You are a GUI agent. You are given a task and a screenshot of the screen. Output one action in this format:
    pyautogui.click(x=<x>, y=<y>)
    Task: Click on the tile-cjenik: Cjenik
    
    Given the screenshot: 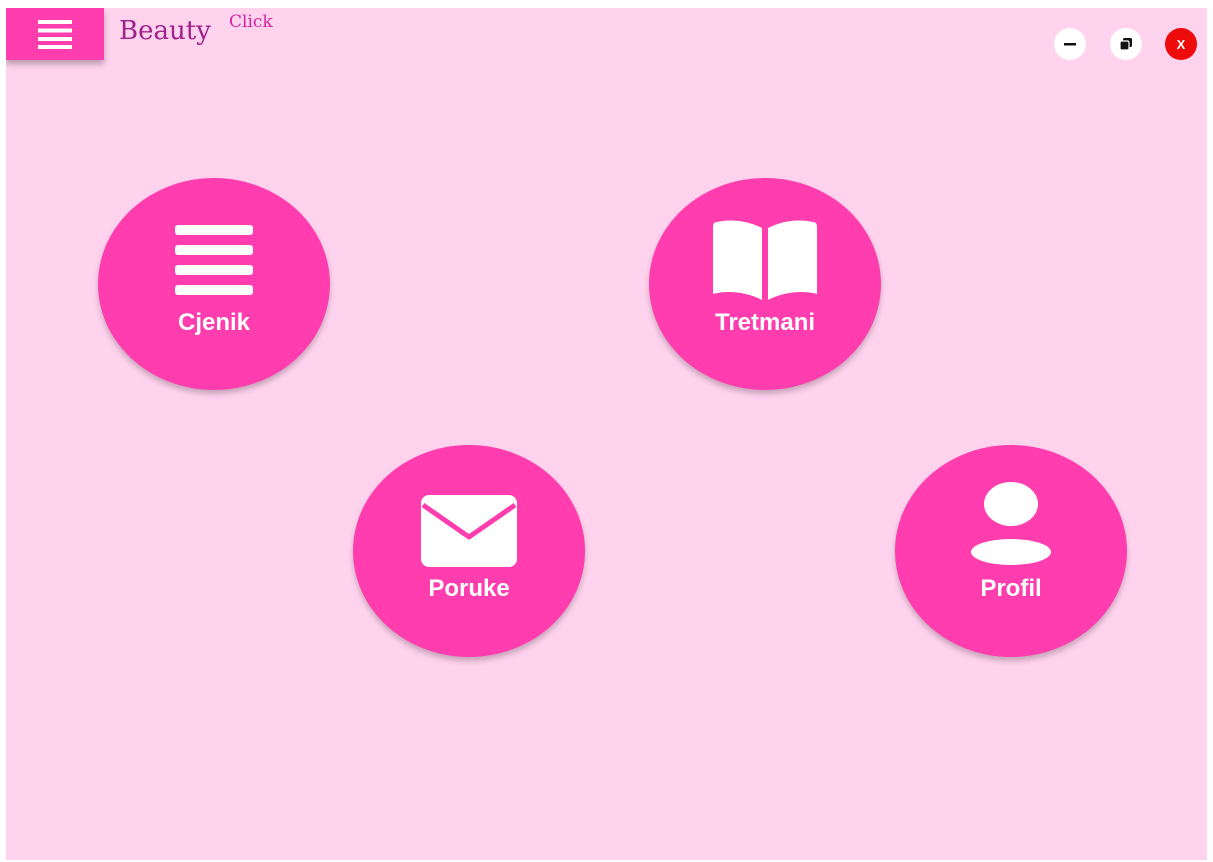 What is the action you would take?
    pyautogui.click(x=214, y=284)
    